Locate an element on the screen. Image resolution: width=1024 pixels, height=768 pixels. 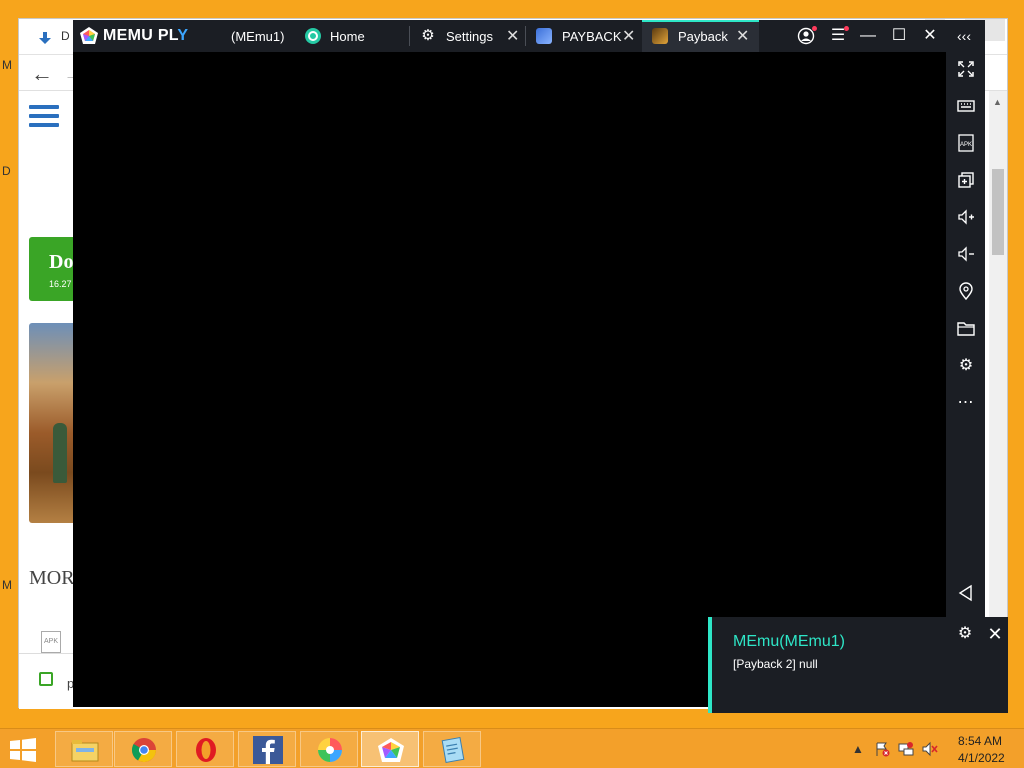
location-icon is located at coordinates (966, 292).